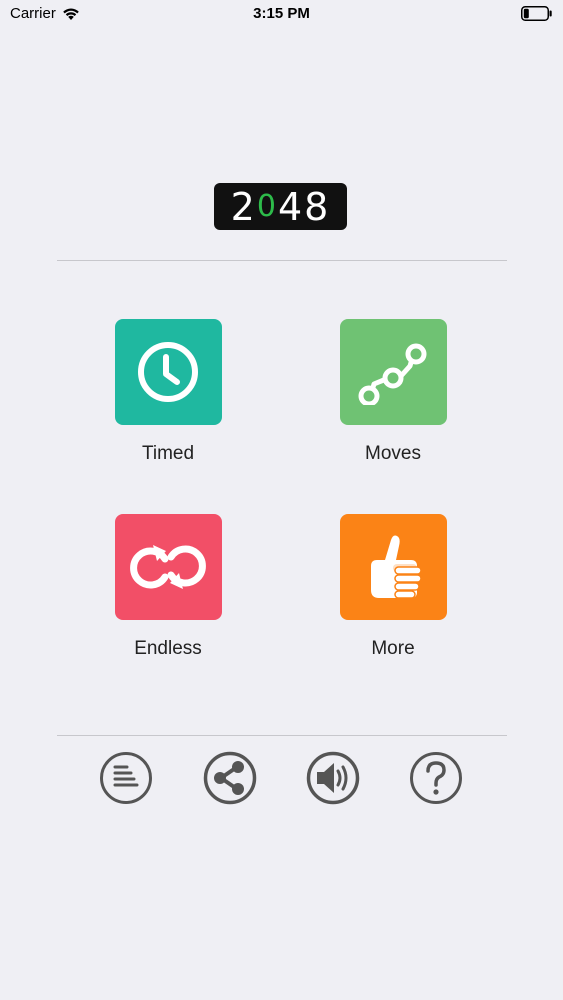 This screenshot has width=563, height=1000. I want to click on sound-icon, so click(333, 778).